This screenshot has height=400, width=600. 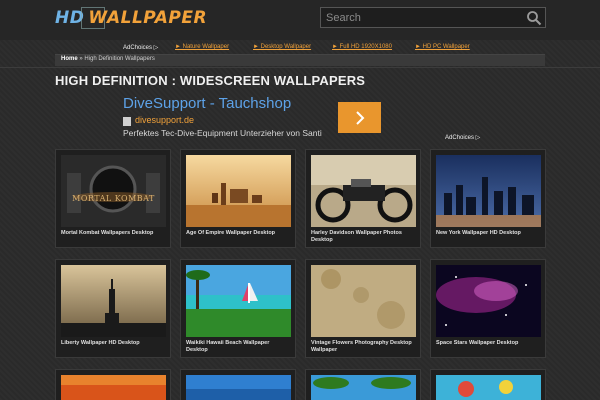 What do you see at coordinates (489, 233) in the screenshot?
I see `wallpaper-title: New York Wallpaper HD Desktop` at bounding box center [489, 233].